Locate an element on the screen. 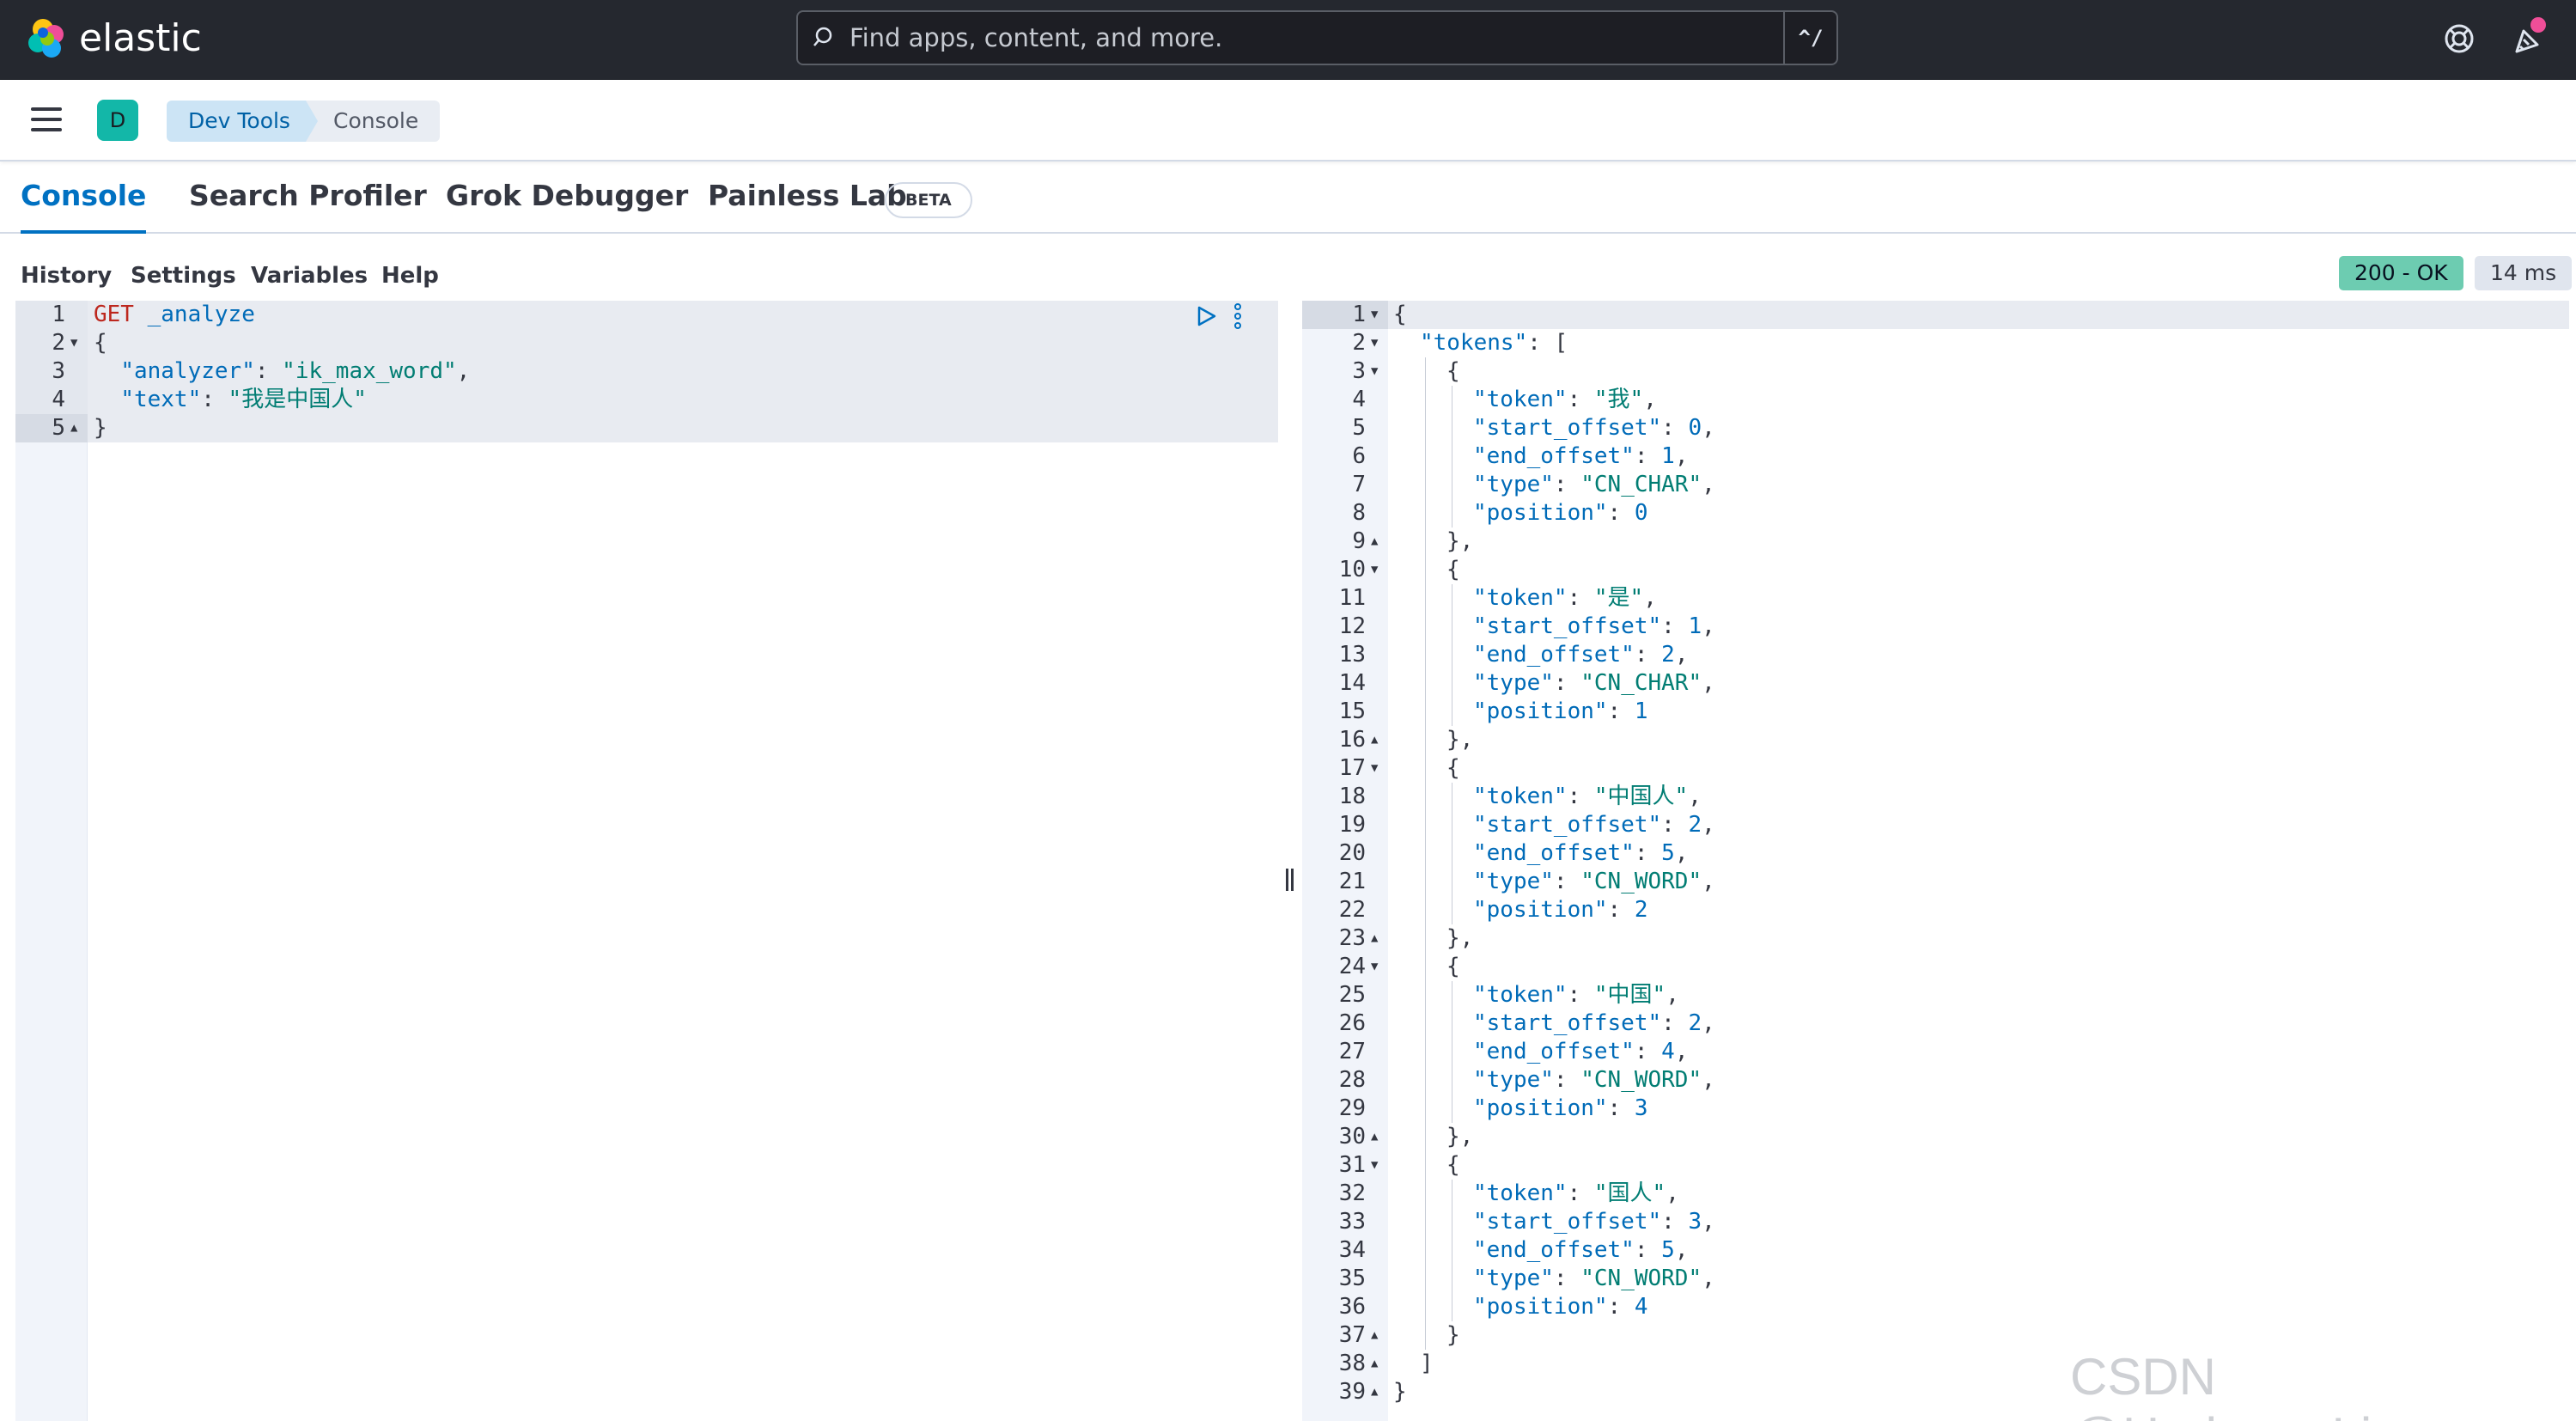  tab-console: Console is located at coordinates (84, 206).